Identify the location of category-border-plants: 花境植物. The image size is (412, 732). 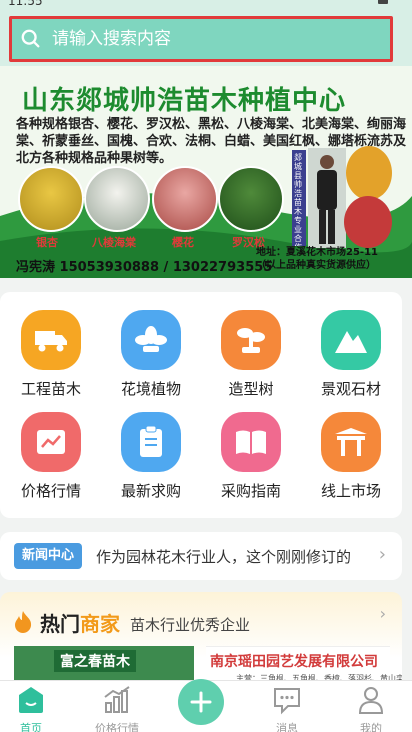
(151, 354).